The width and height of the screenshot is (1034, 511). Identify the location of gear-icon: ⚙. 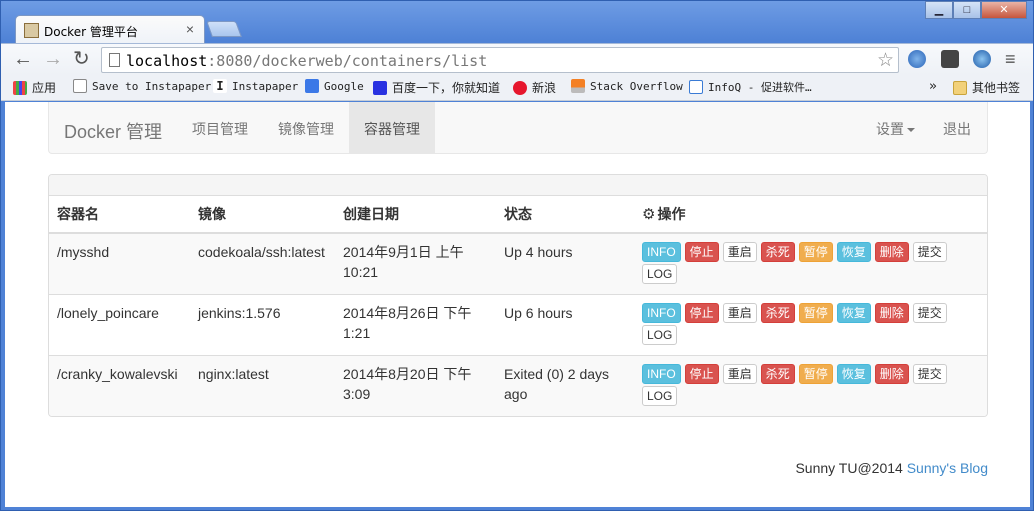
(649, 214).